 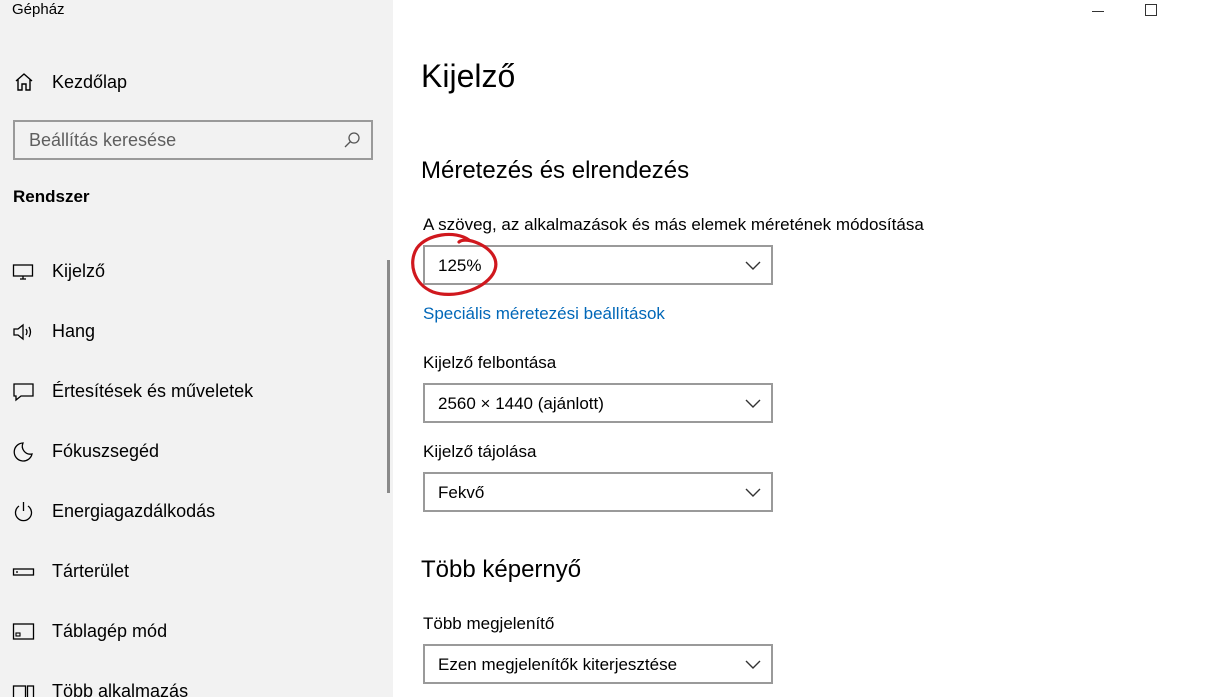 What do you see at coordinates (460, 265) in the screenshot?
I see `scale-value: 125%` at bounding box center [460, 265].